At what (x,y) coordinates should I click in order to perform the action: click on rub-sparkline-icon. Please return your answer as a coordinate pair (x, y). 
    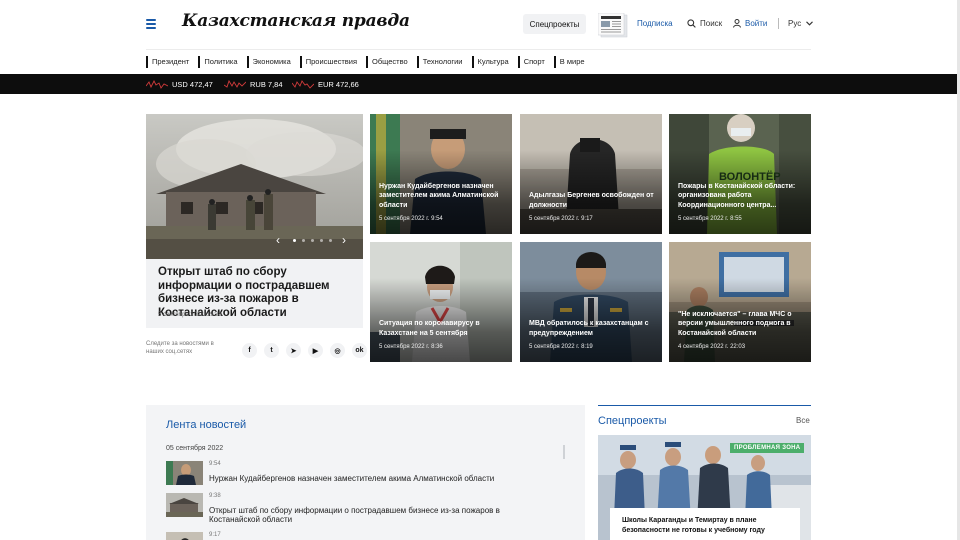
    Looking at the image, I should click on (235, 83).